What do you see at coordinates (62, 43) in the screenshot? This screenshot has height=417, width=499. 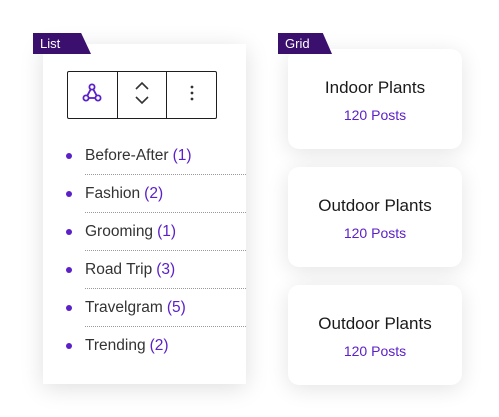 I see `list-label-tag: List` at bounding box center [62, 43].